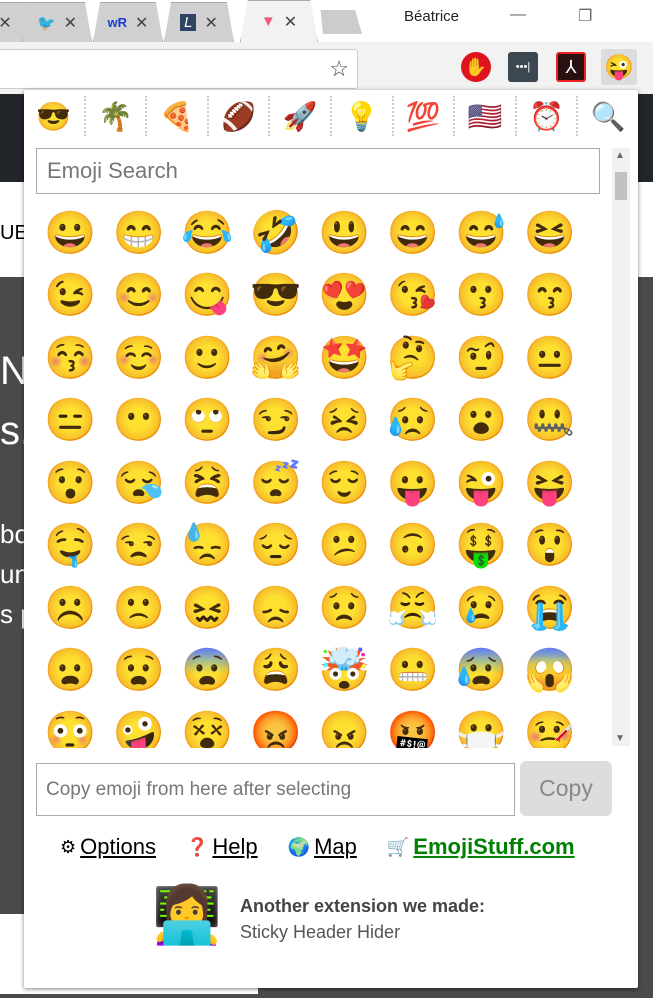 This screenshot has height=998, width=653. What do you see at coordinates (57, 22) in the screenshot?
I see `tab-twitter: 🐦 ✕` at bounding box center [57, 22].